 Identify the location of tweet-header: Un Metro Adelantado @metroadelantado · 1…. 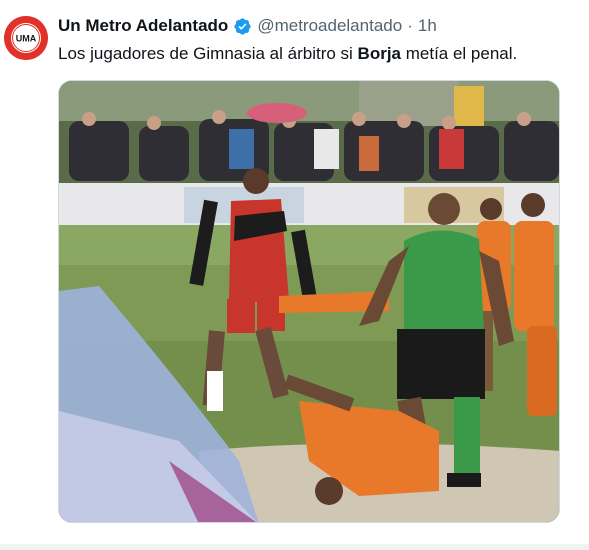
(313, 26).